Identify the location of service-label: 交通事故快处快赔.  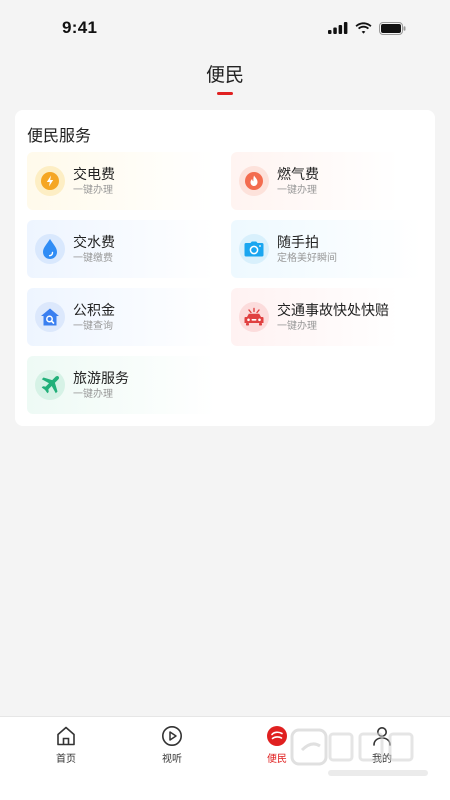
(333, 309).